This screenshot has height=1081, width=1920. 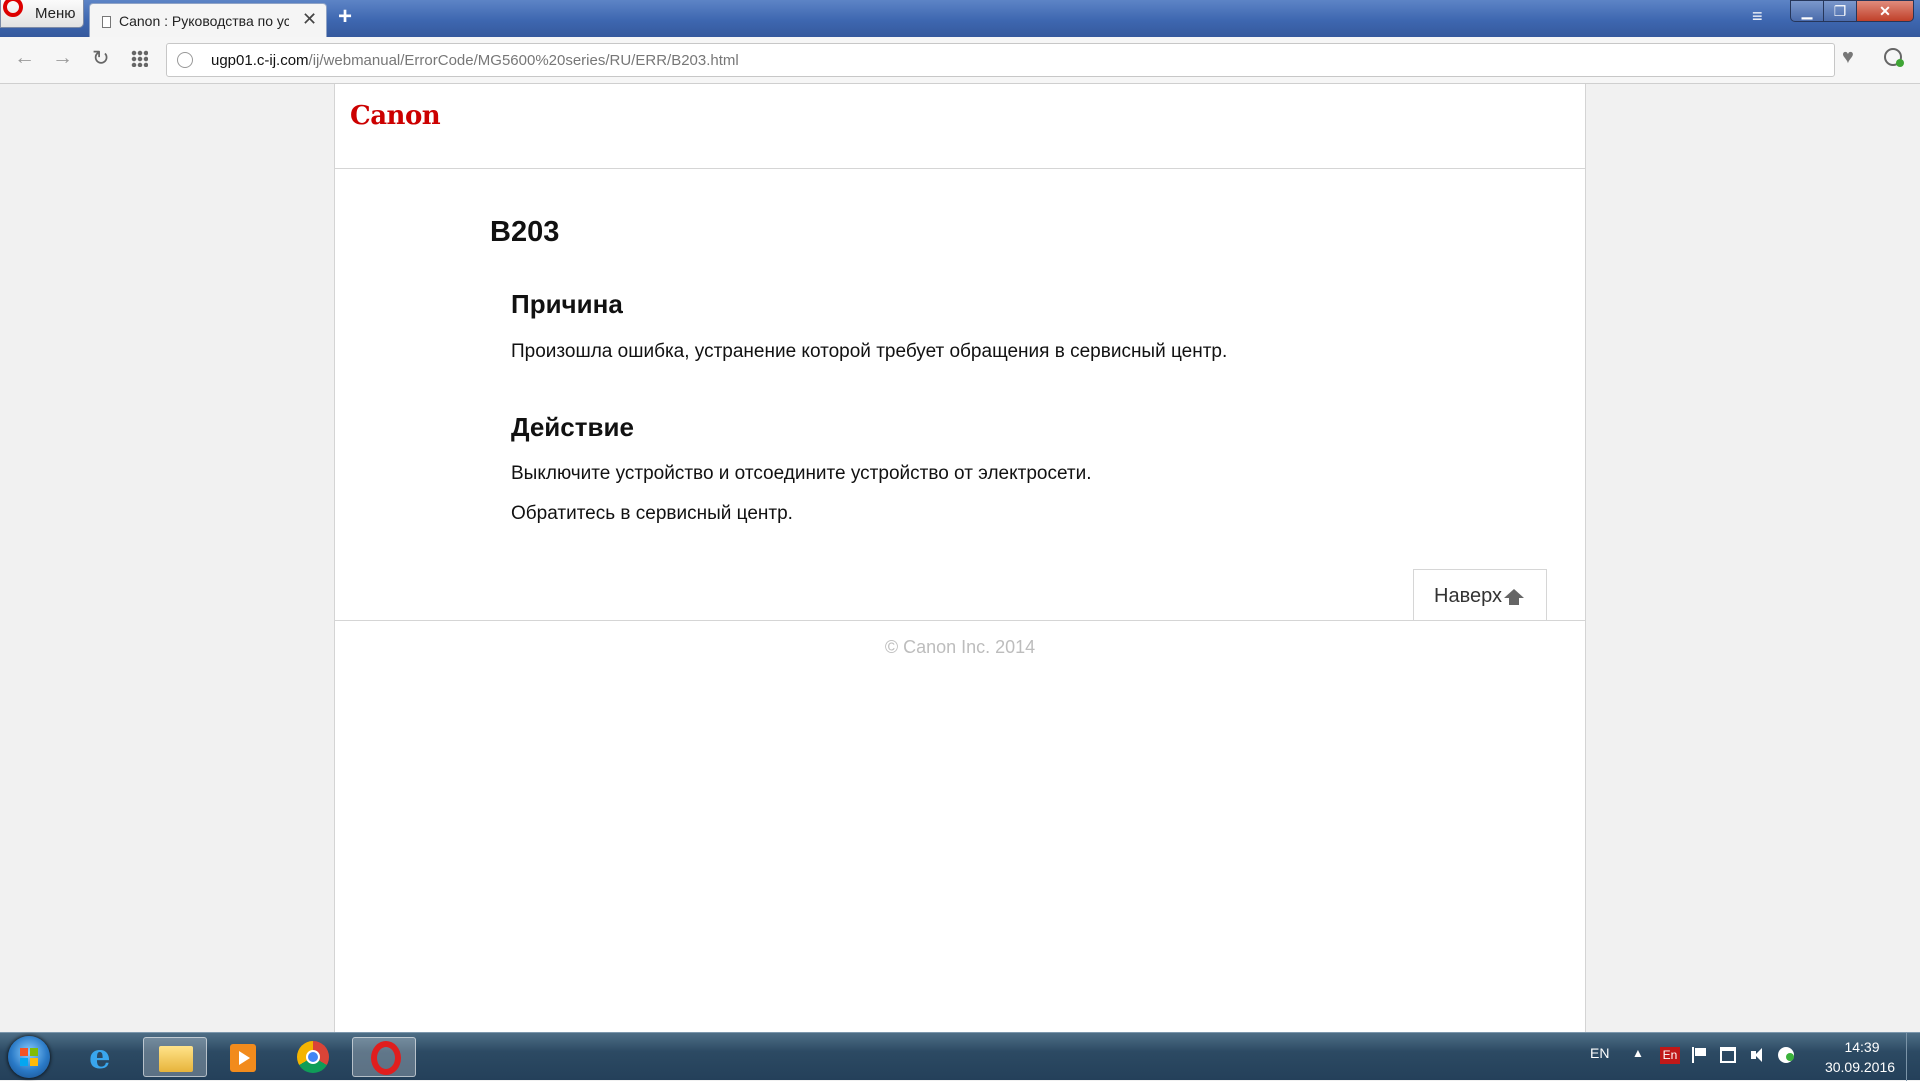 What do you see at coordinates (1848, 57) in the screenshot?
I see `bookmark-heart-icon: ♥` at bounding box center [1848, 57].